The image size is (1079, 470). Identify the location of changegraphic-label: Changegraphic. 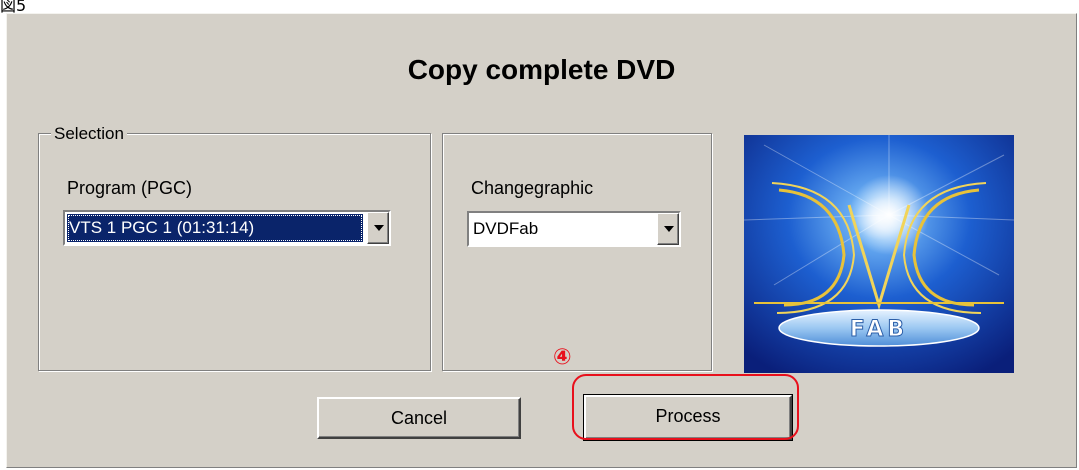
(532, 188).